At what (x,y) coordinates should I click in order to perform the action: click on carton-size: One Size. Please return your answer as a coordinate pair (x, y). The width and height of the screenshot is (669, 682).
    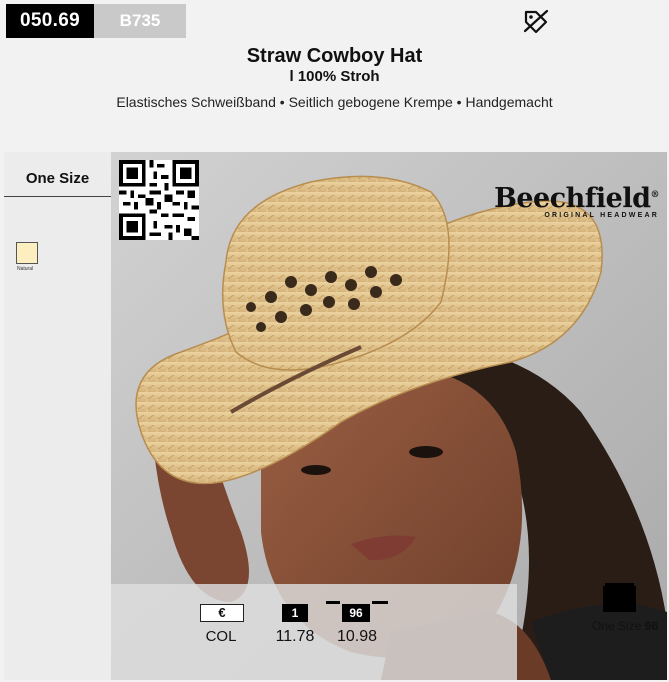
    Looking at the image, I should click on (616, 626).